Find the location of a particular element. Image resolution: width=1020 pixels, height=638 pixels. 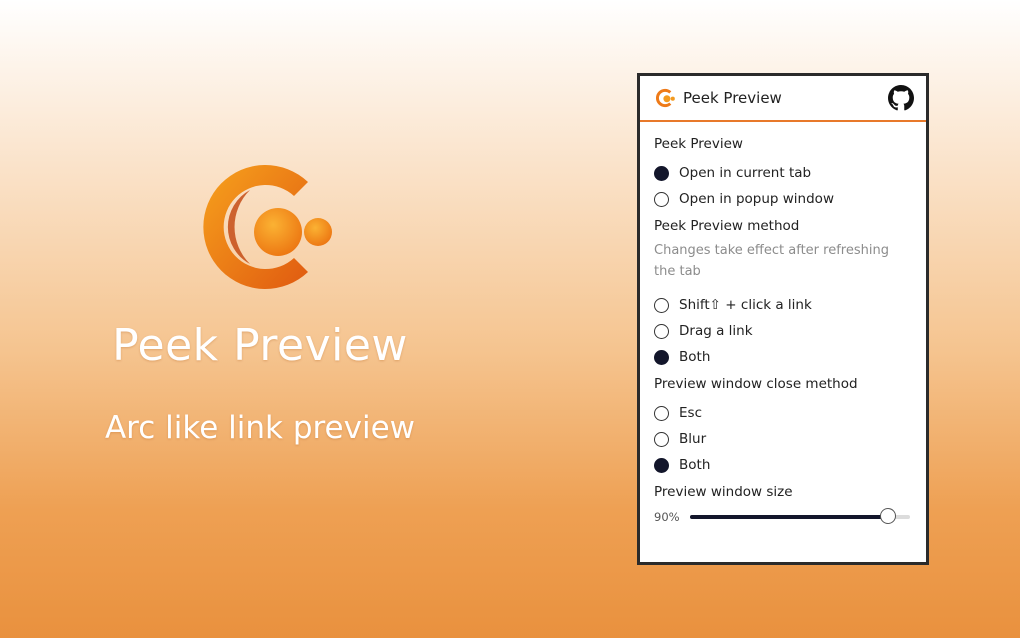

option-label: Shift⇧ + click a link is located at coordinates (745, 305).